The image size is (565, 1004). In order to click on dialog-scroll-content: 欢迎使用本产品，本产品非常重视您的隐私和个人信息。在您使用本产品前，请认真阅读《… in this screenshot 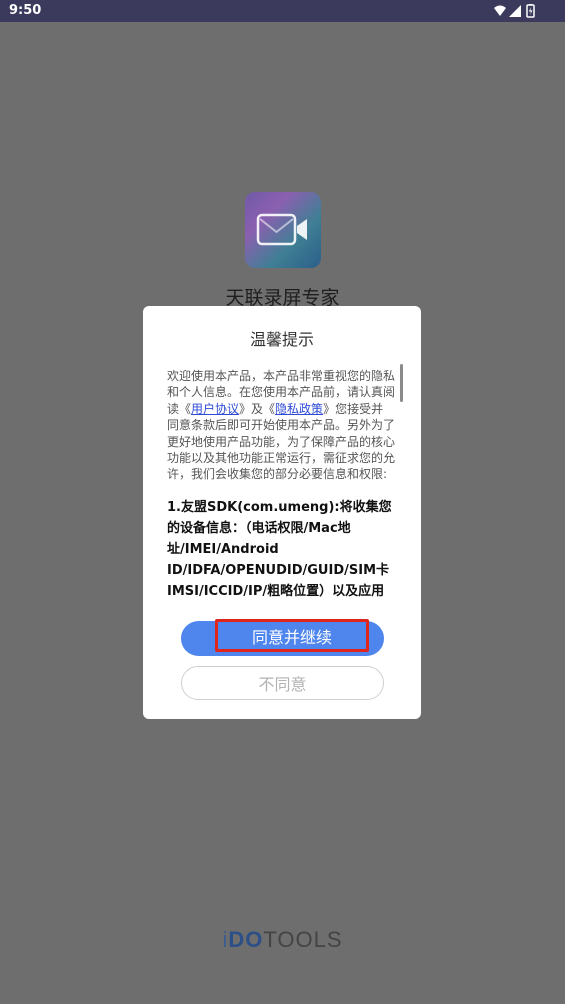, I will do `click(281, 486)`.